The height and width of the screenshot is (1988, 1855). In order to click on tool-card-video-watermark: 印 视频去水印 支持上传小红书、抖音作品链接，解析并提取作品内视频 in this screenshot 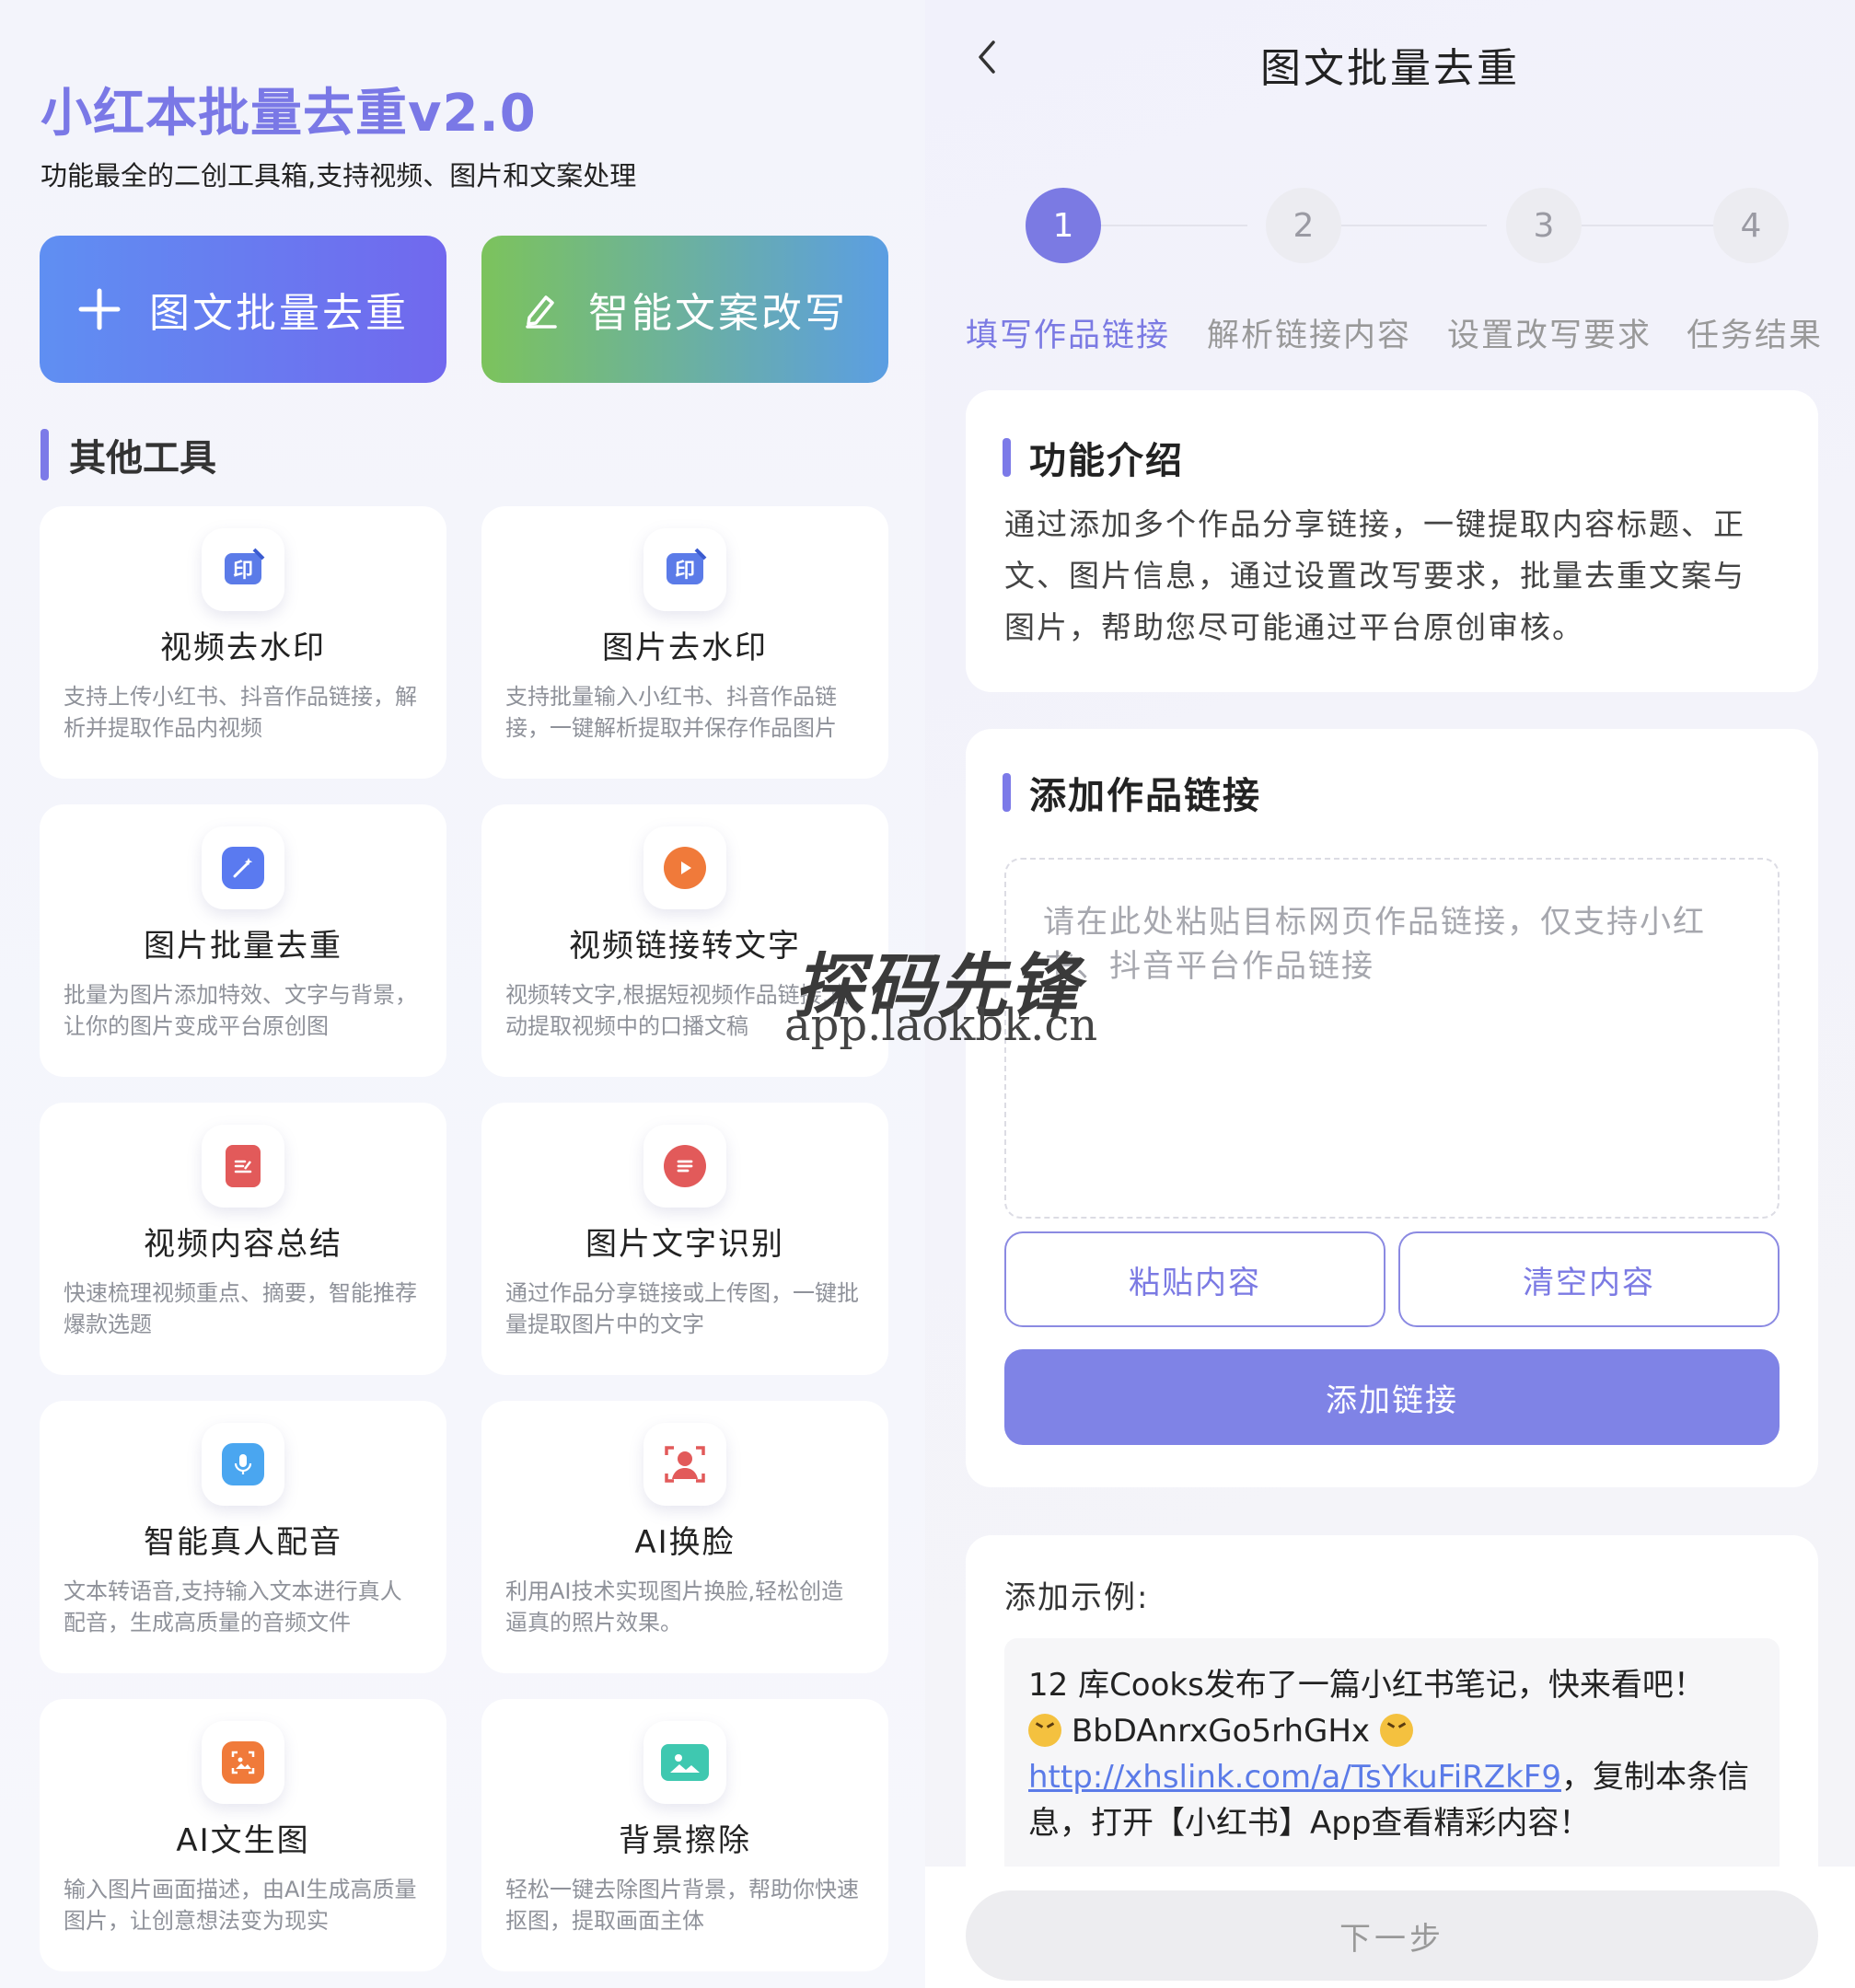, I will do `click(243, 642)`.